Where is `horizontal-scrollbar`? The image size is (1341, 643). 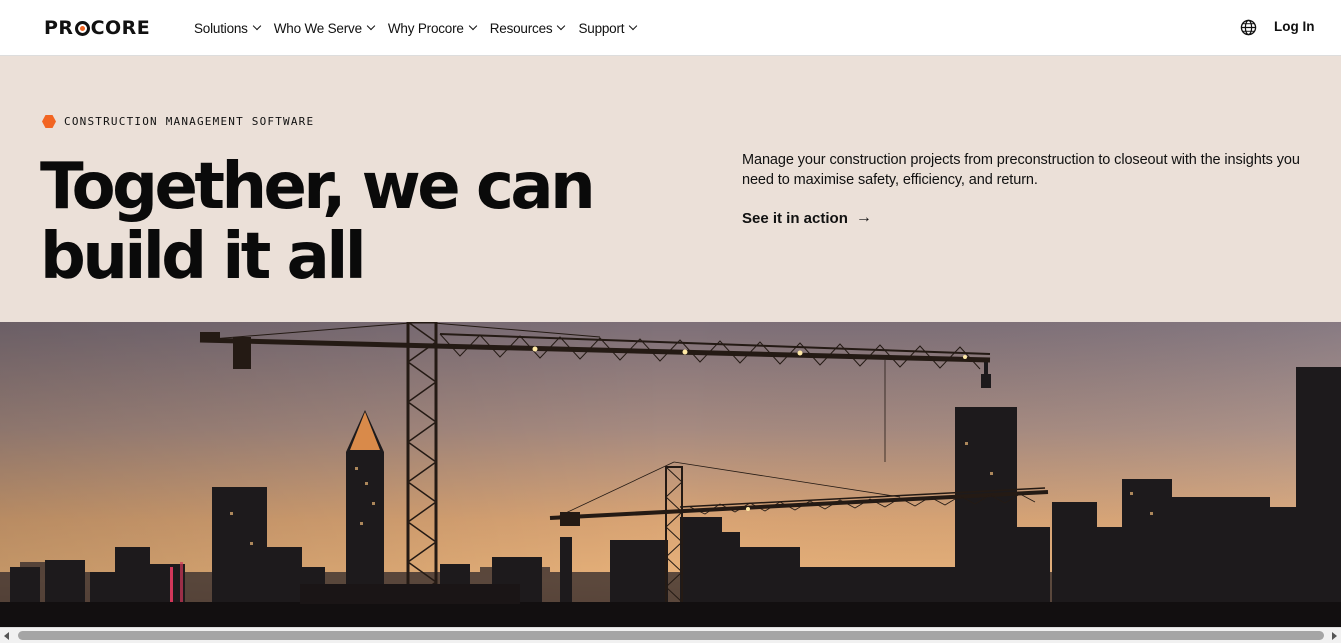
horizontal-scrollbar is located at coordinates (670, 635).